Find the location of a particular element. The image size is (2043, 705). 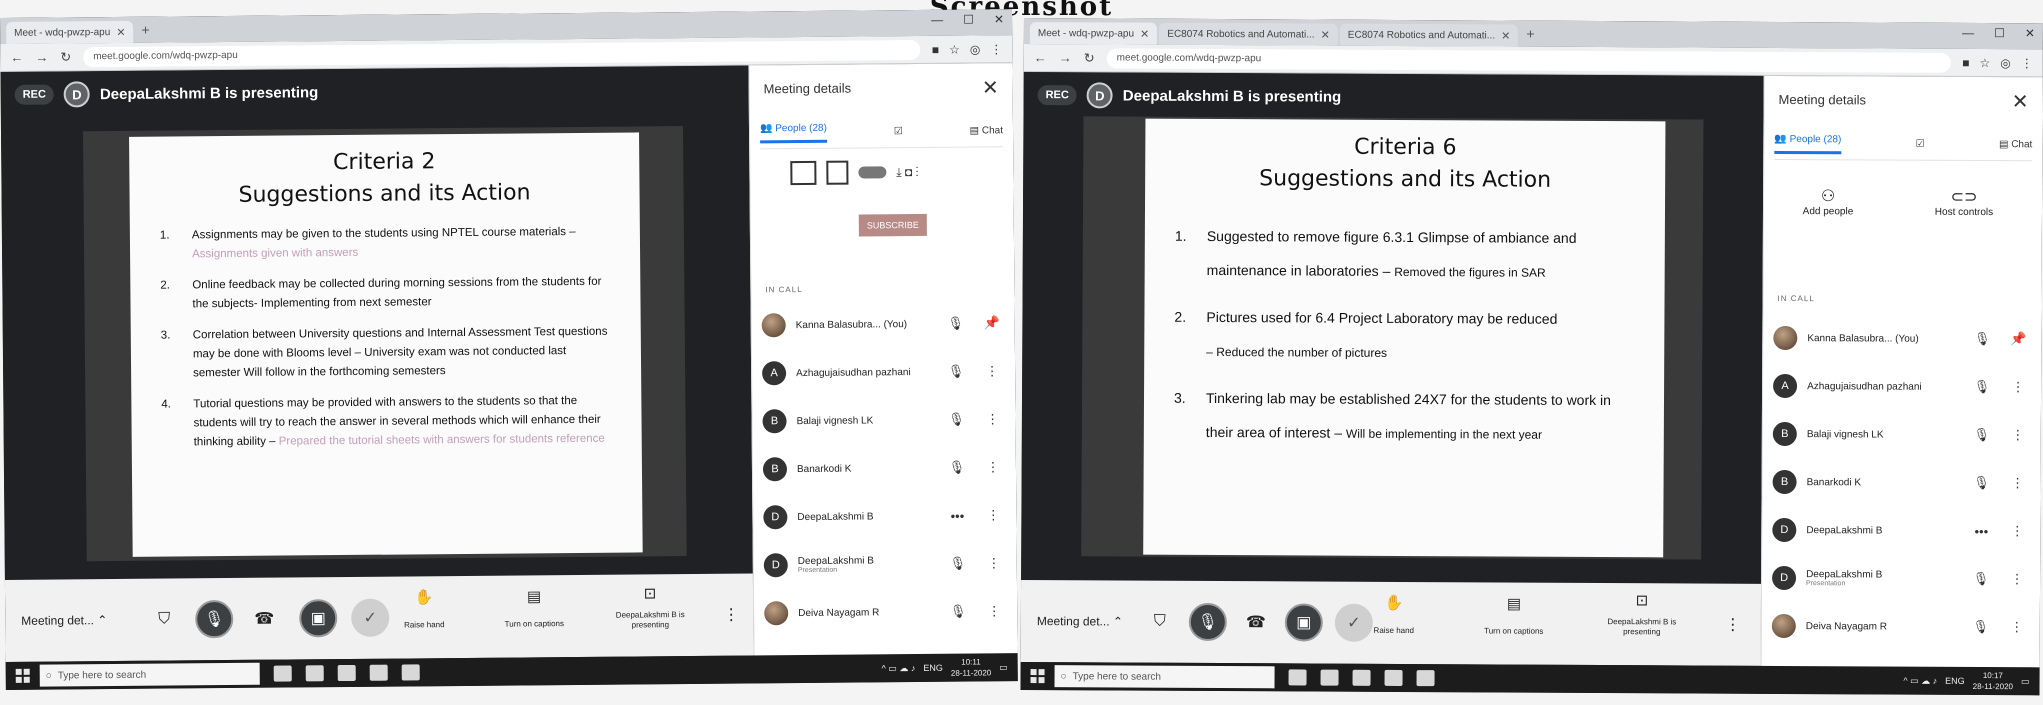

participant-row: A Azhagujaisudhan pazhani 🎙 ⋮ is located at coordinates (1902, 386).